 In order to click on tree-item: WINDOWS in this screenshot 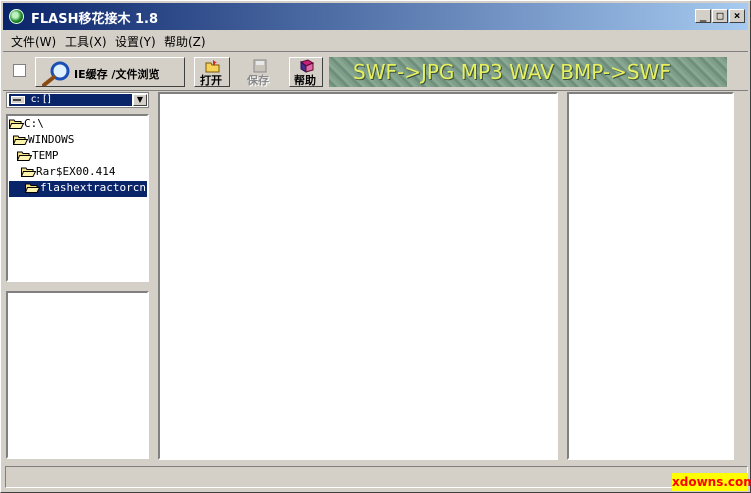, I will do `click(43, 141)`.